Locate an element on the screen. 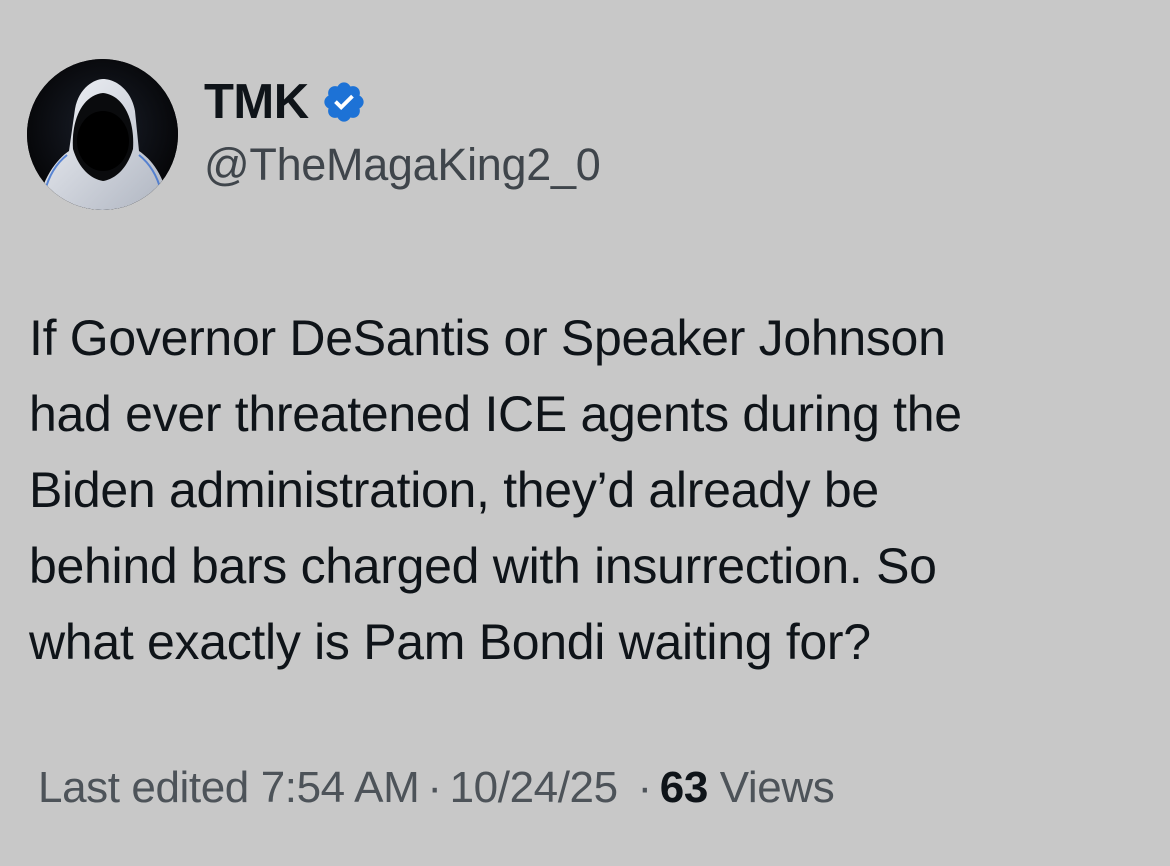 This screenshot has width=1170, height=866. author-handle: @TheMagaKing2_0 is located at coordinates (402, 165).